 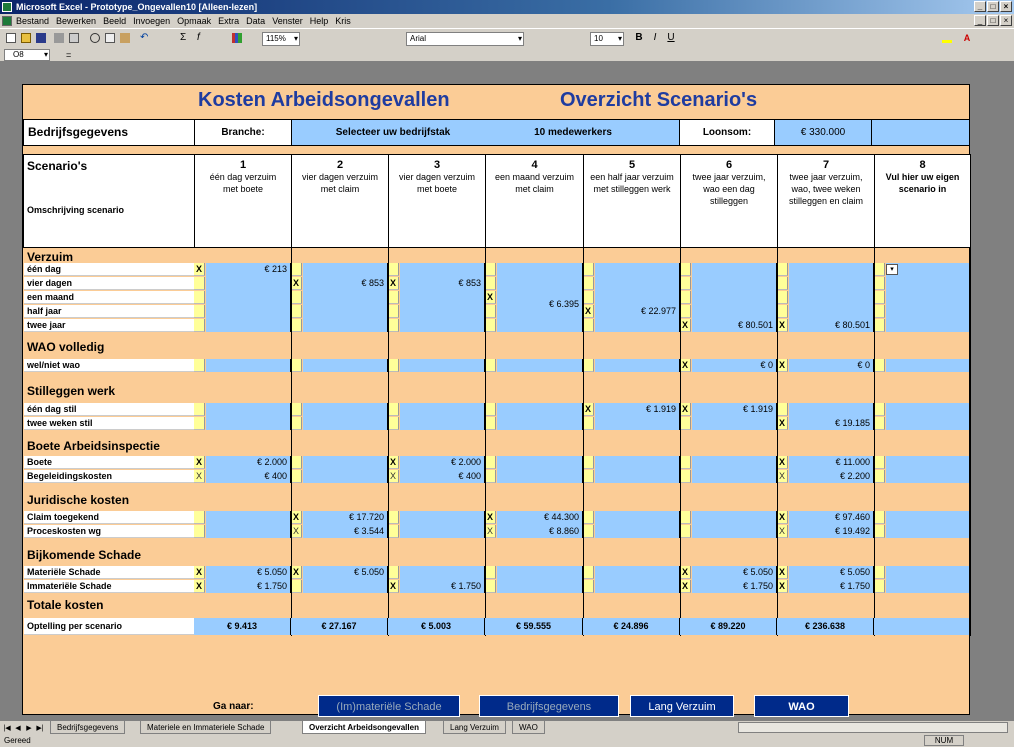 I want to click on italic-button: I, so click(x=655, y=38).